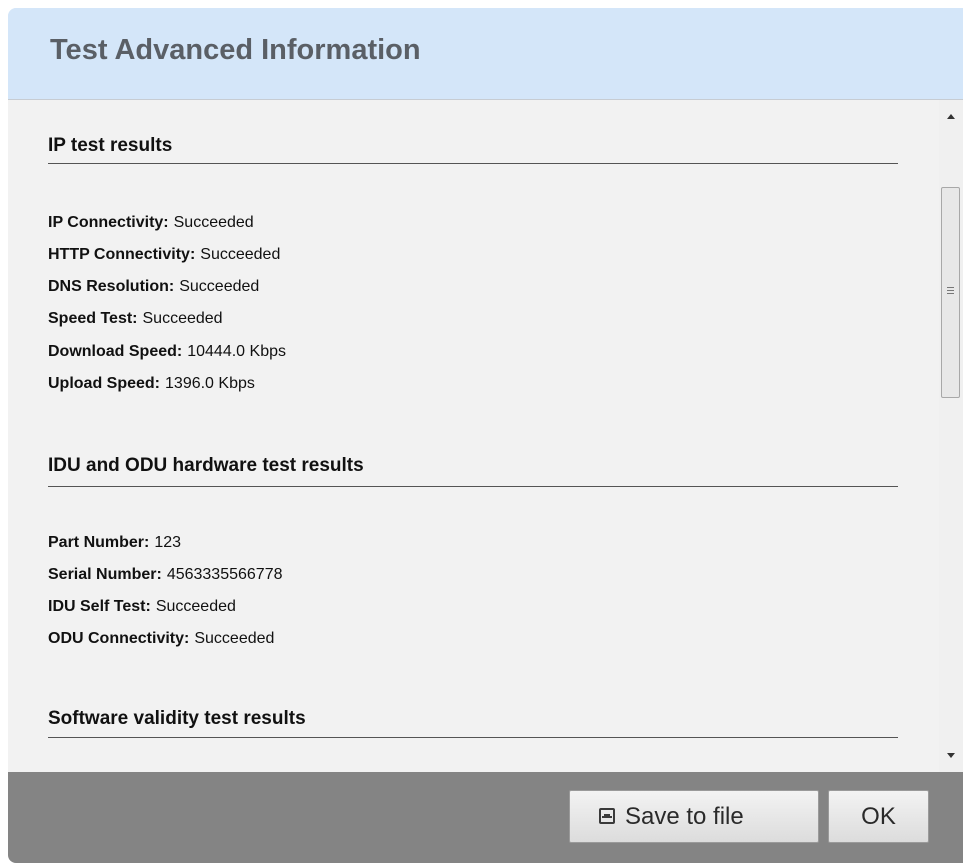  Describe the element at coordinates (951, 755) in the screenshot. I see `scroll-down-arrow-icon` at that location.